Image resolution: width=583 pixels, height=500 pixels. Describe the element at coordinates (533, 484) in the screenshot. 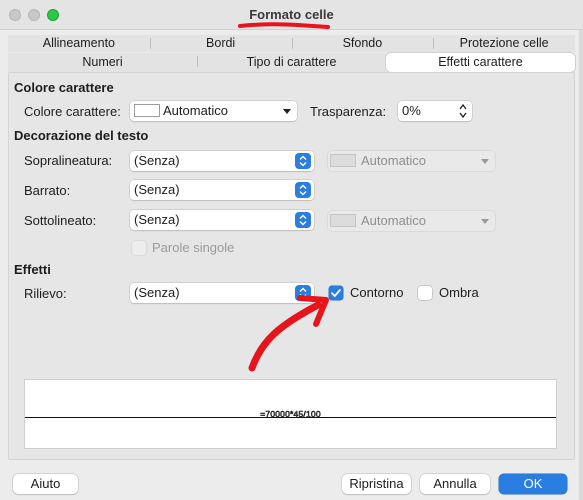

I see `ok-button: OK` at that location.